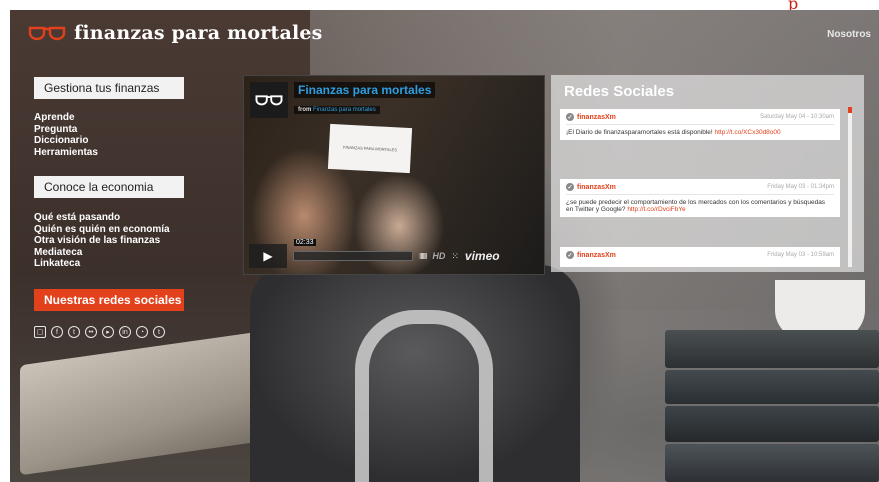 This screenshot has height=482, width=879. I want to click on linkedin-icon: in, so click(125, 332).